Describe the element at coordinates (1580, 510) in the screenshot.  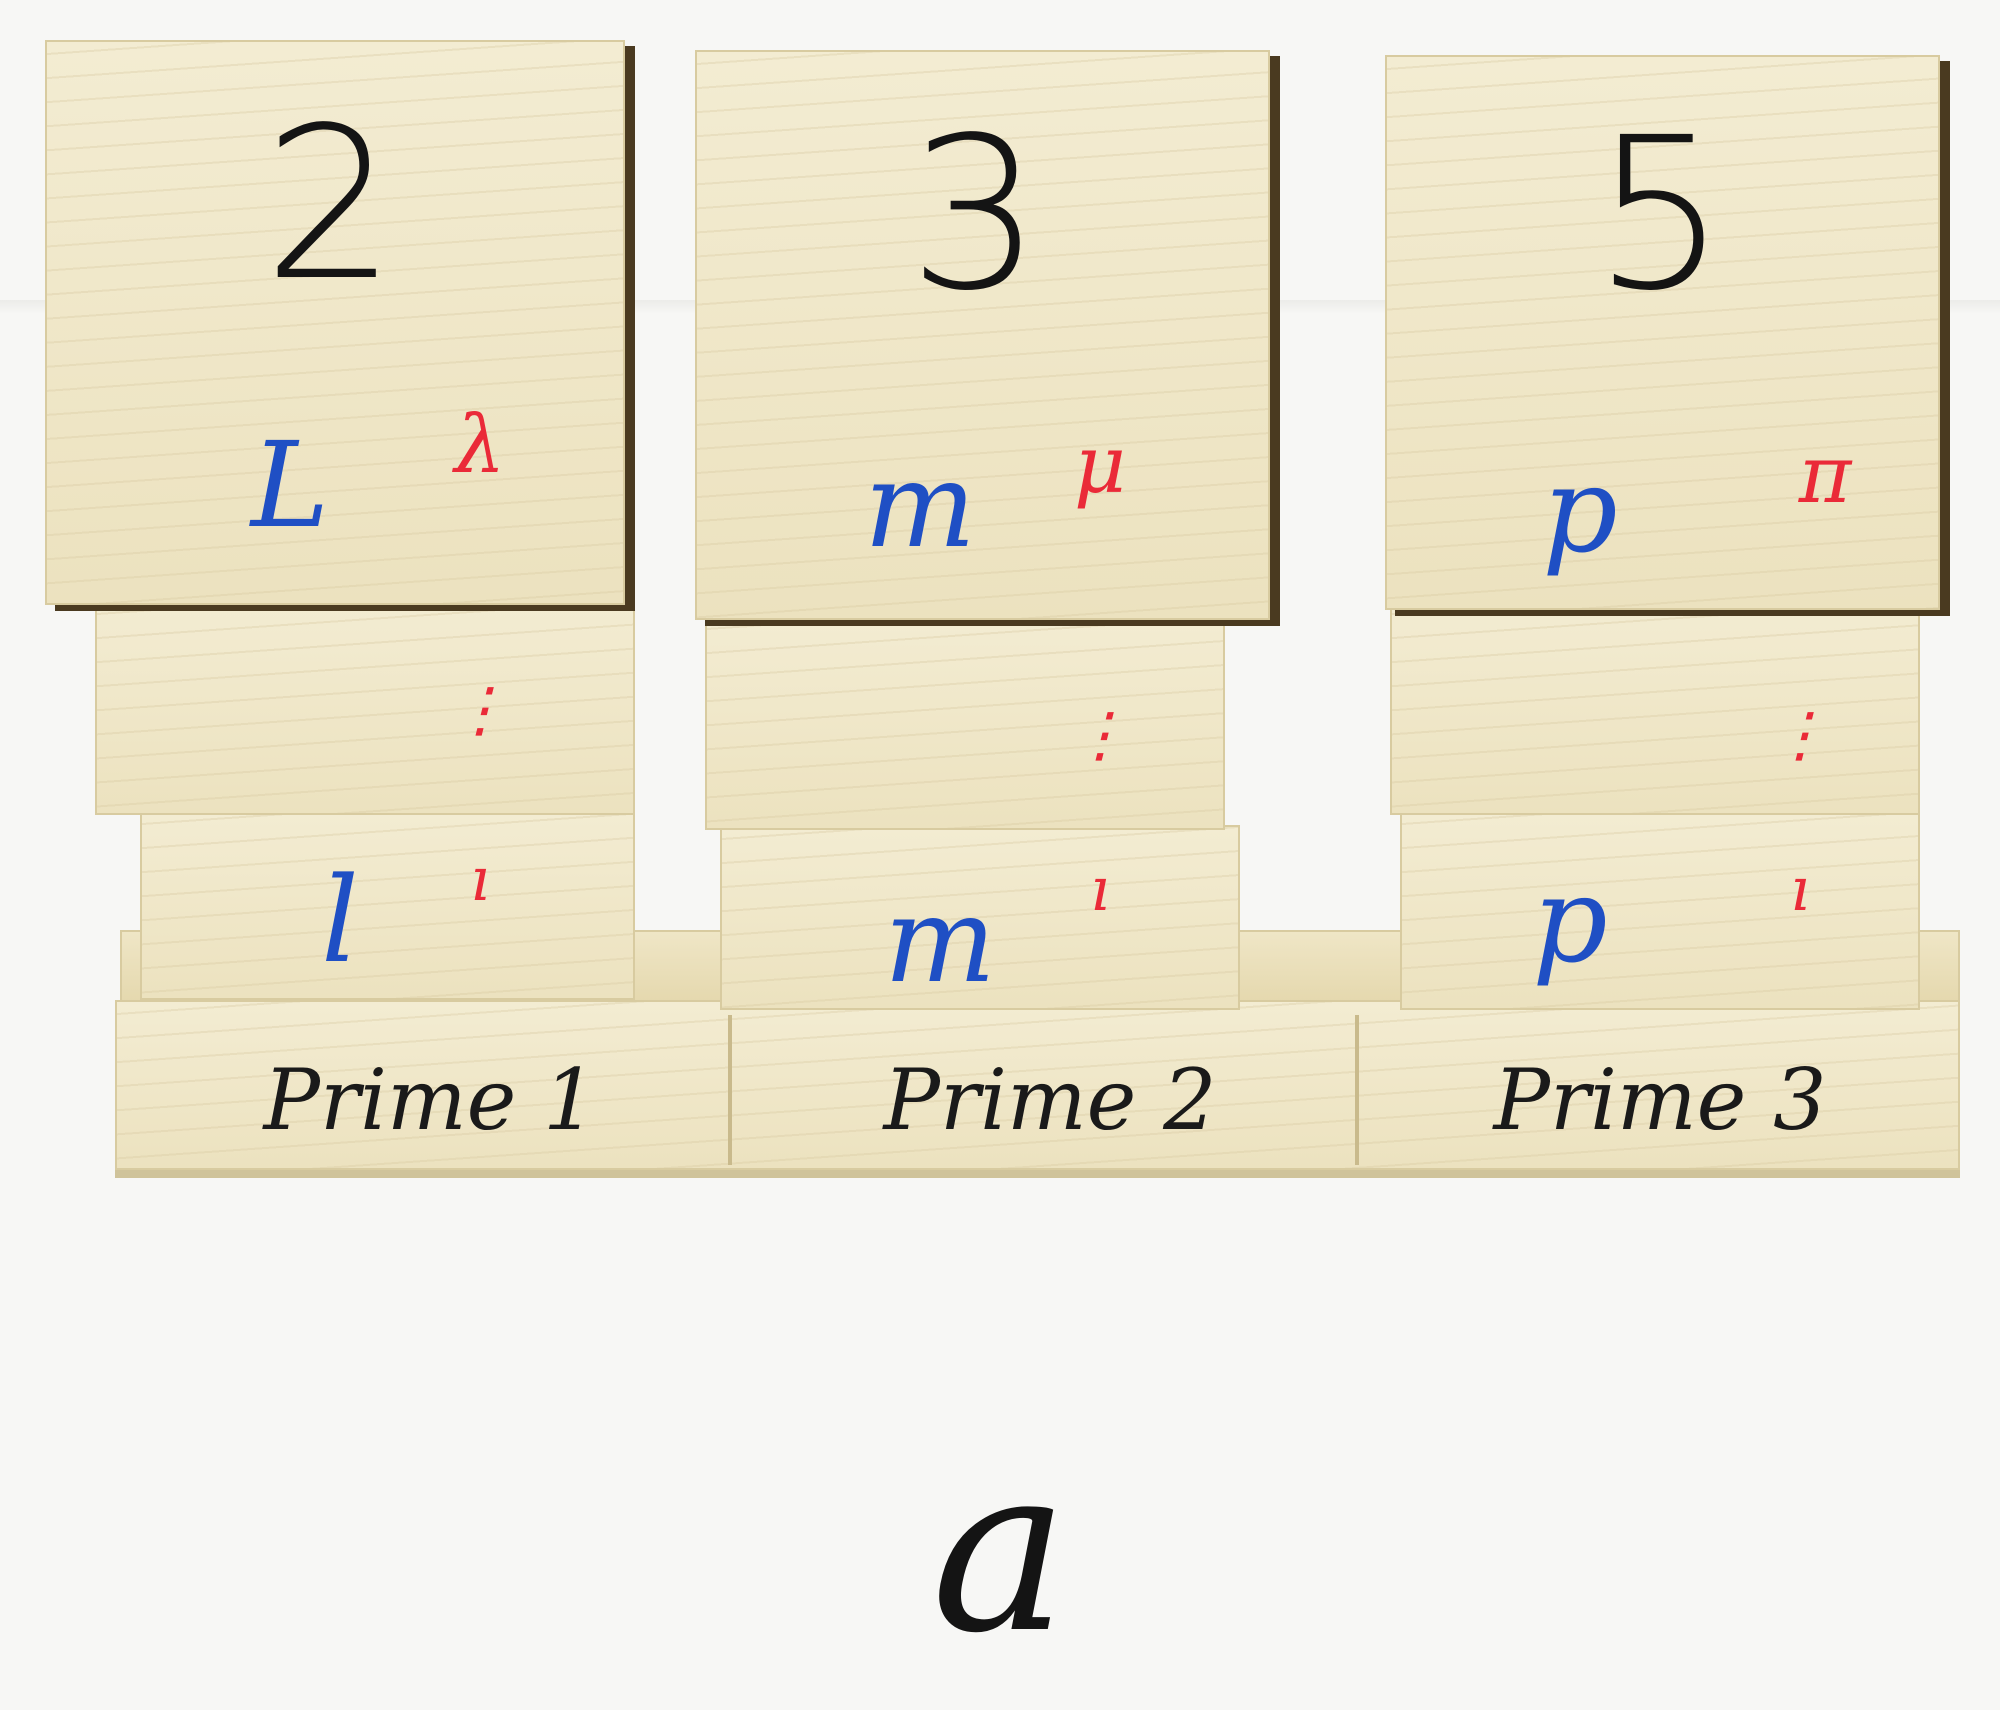
I see `top-letter: p` at that location.